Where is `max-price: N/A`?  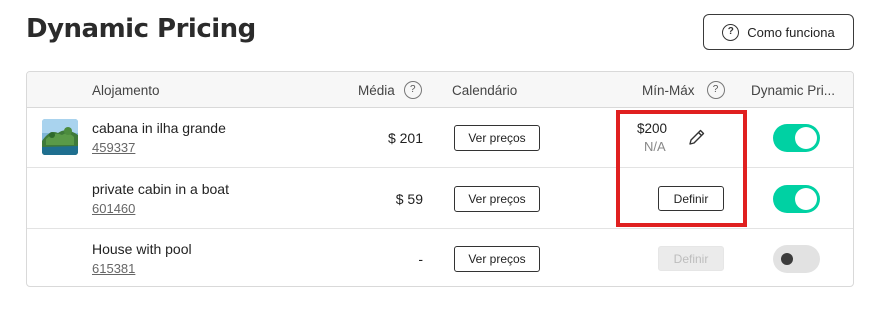
max-price: N/A is located at coordinates (655, 146).